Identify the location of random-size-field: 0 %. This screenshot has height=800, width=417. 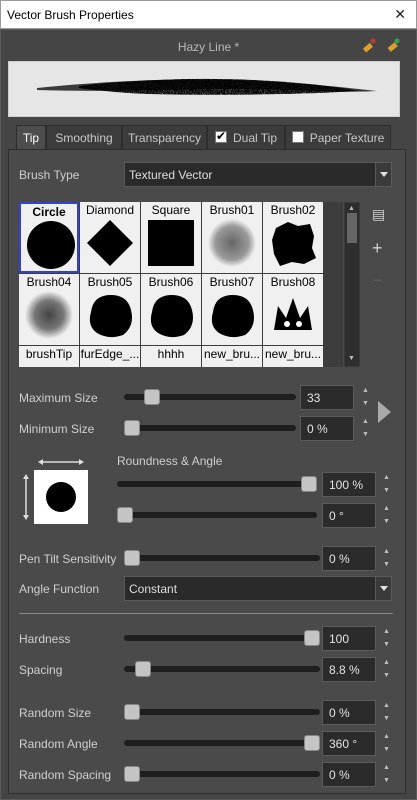
(349, 712).